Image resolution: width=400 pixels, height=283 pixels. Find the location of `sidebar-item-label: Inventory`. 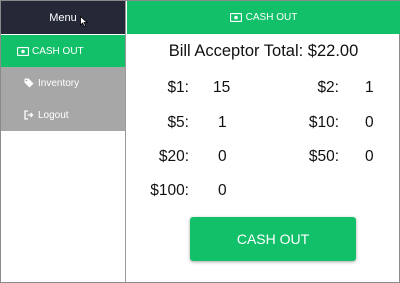

sidebar-item-label: Inventory is located at coordinates (59, 83).